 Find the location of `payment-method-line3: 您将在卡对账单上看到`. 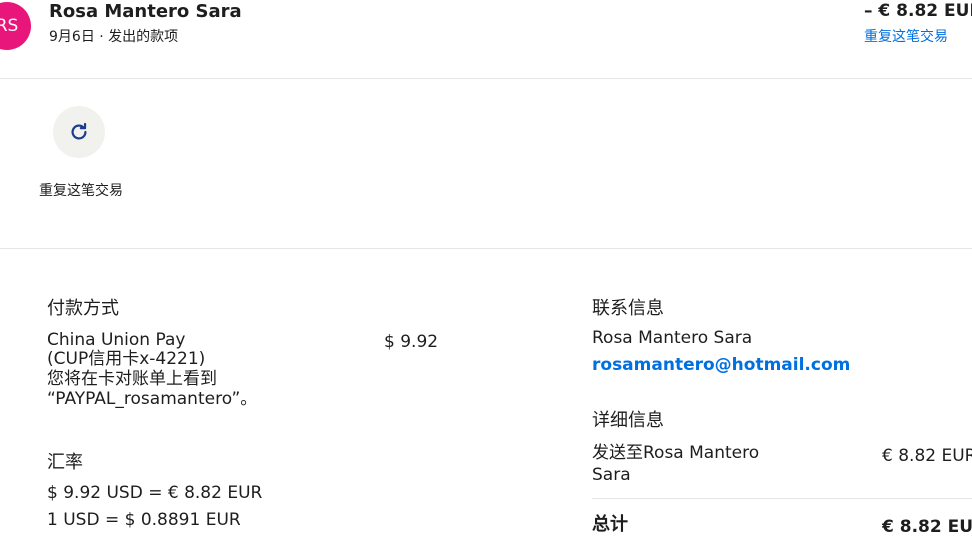

payment-method-line3: 您将在卡对账单上看到 is located at coordinates (132, 379).